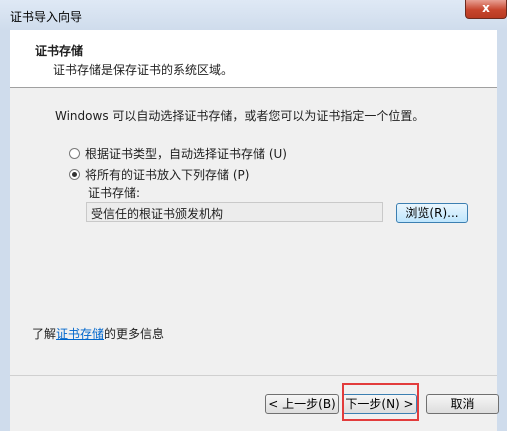  I want to click on help-prefix: 了解, so click(44, 334).